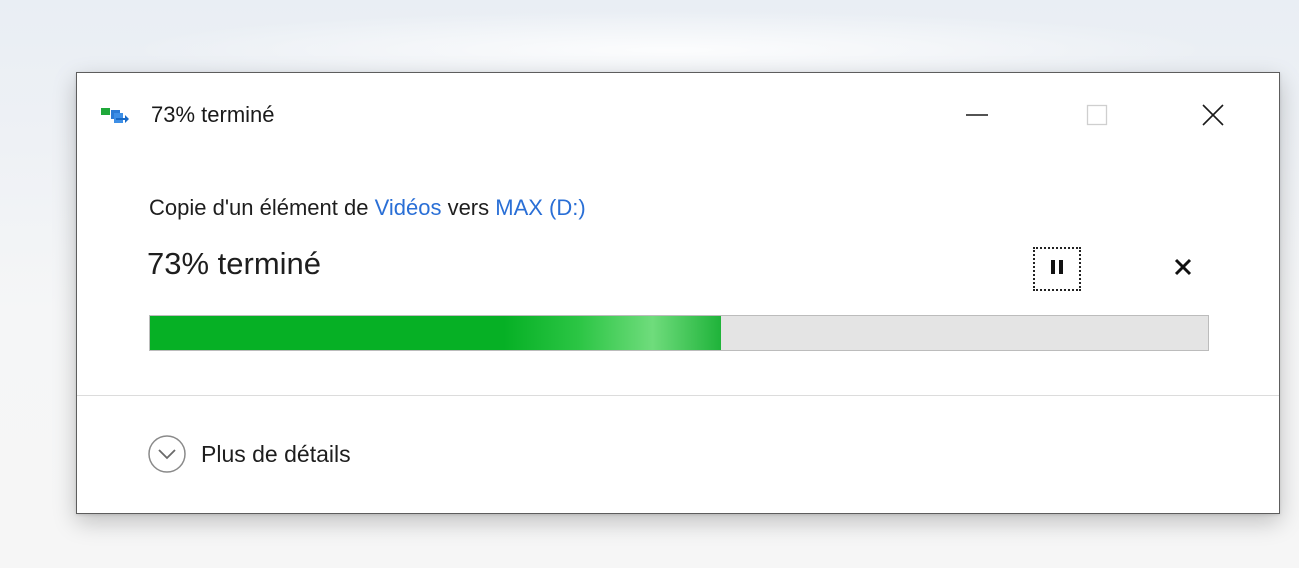  I want to click on cancel-button, so click(1183, 269).